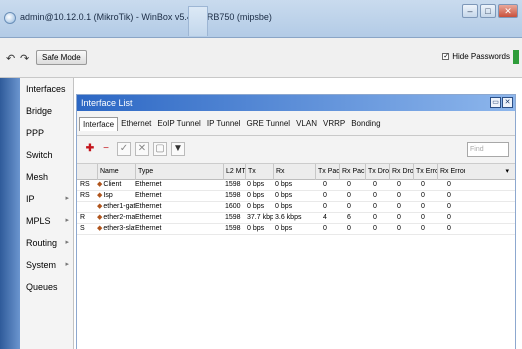  I want to click on filter-icon: ▼, so click(178, 149).